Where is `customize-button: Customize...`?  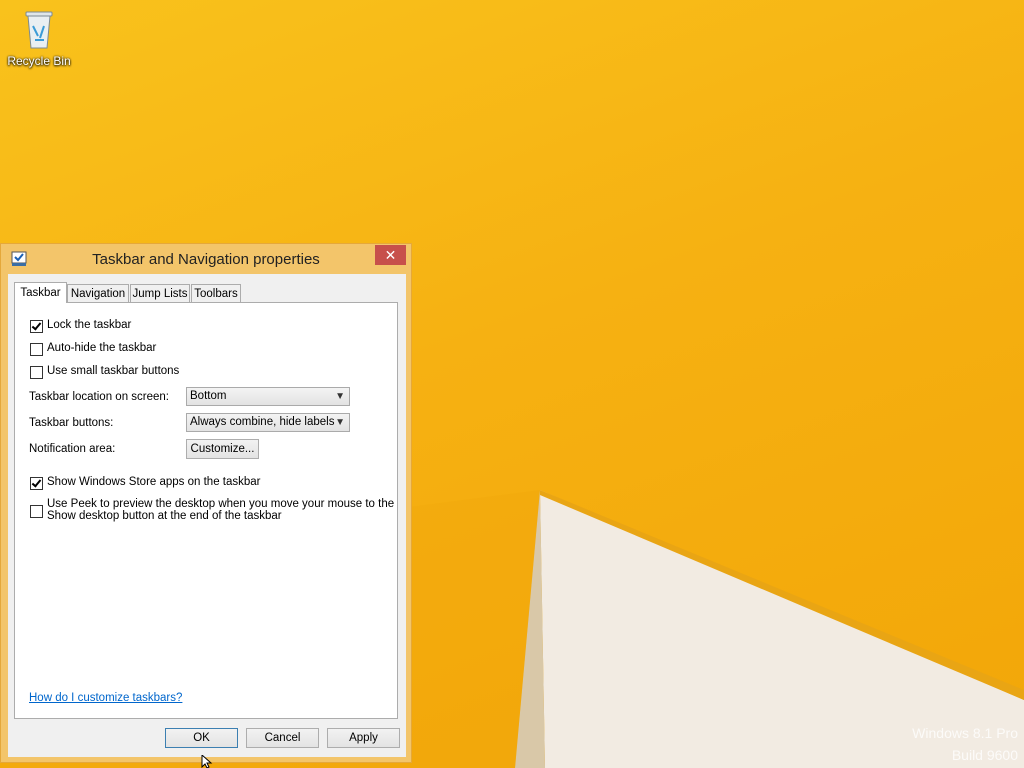 customize-button: Customize... is located at coordinates (222, 449).